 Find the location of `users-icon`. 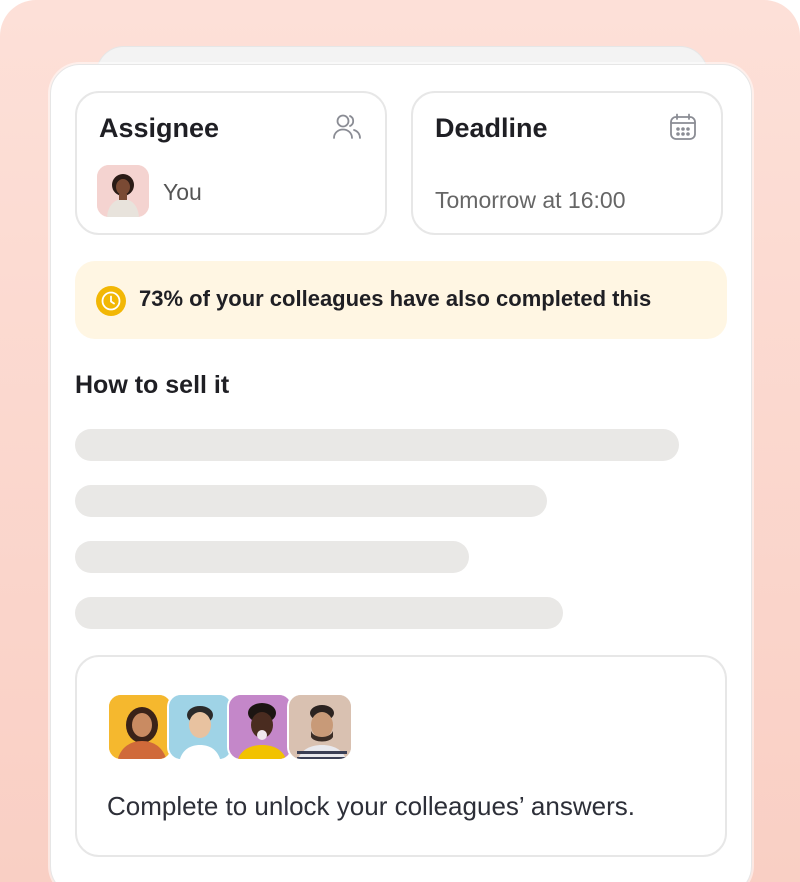

users-icon is located at coordinates (347, 126).